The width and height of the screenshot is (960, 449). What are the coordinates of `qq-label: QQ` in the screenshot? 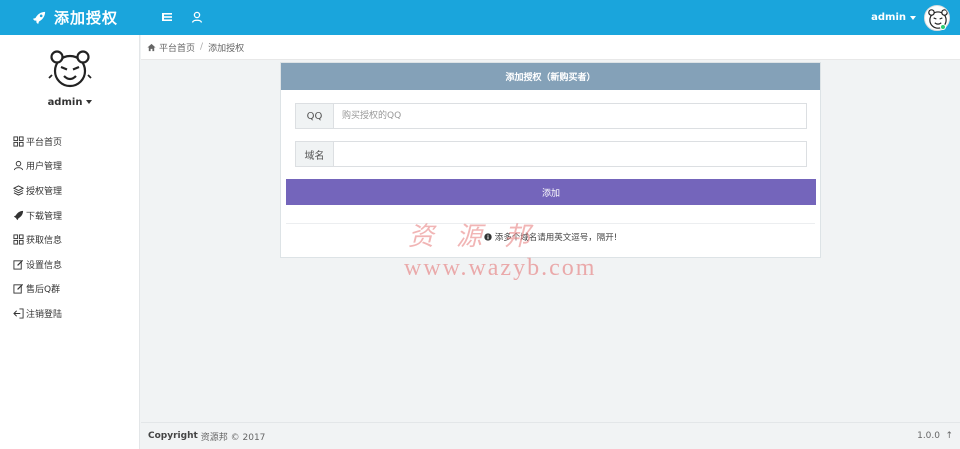 It's located at (315, 116).